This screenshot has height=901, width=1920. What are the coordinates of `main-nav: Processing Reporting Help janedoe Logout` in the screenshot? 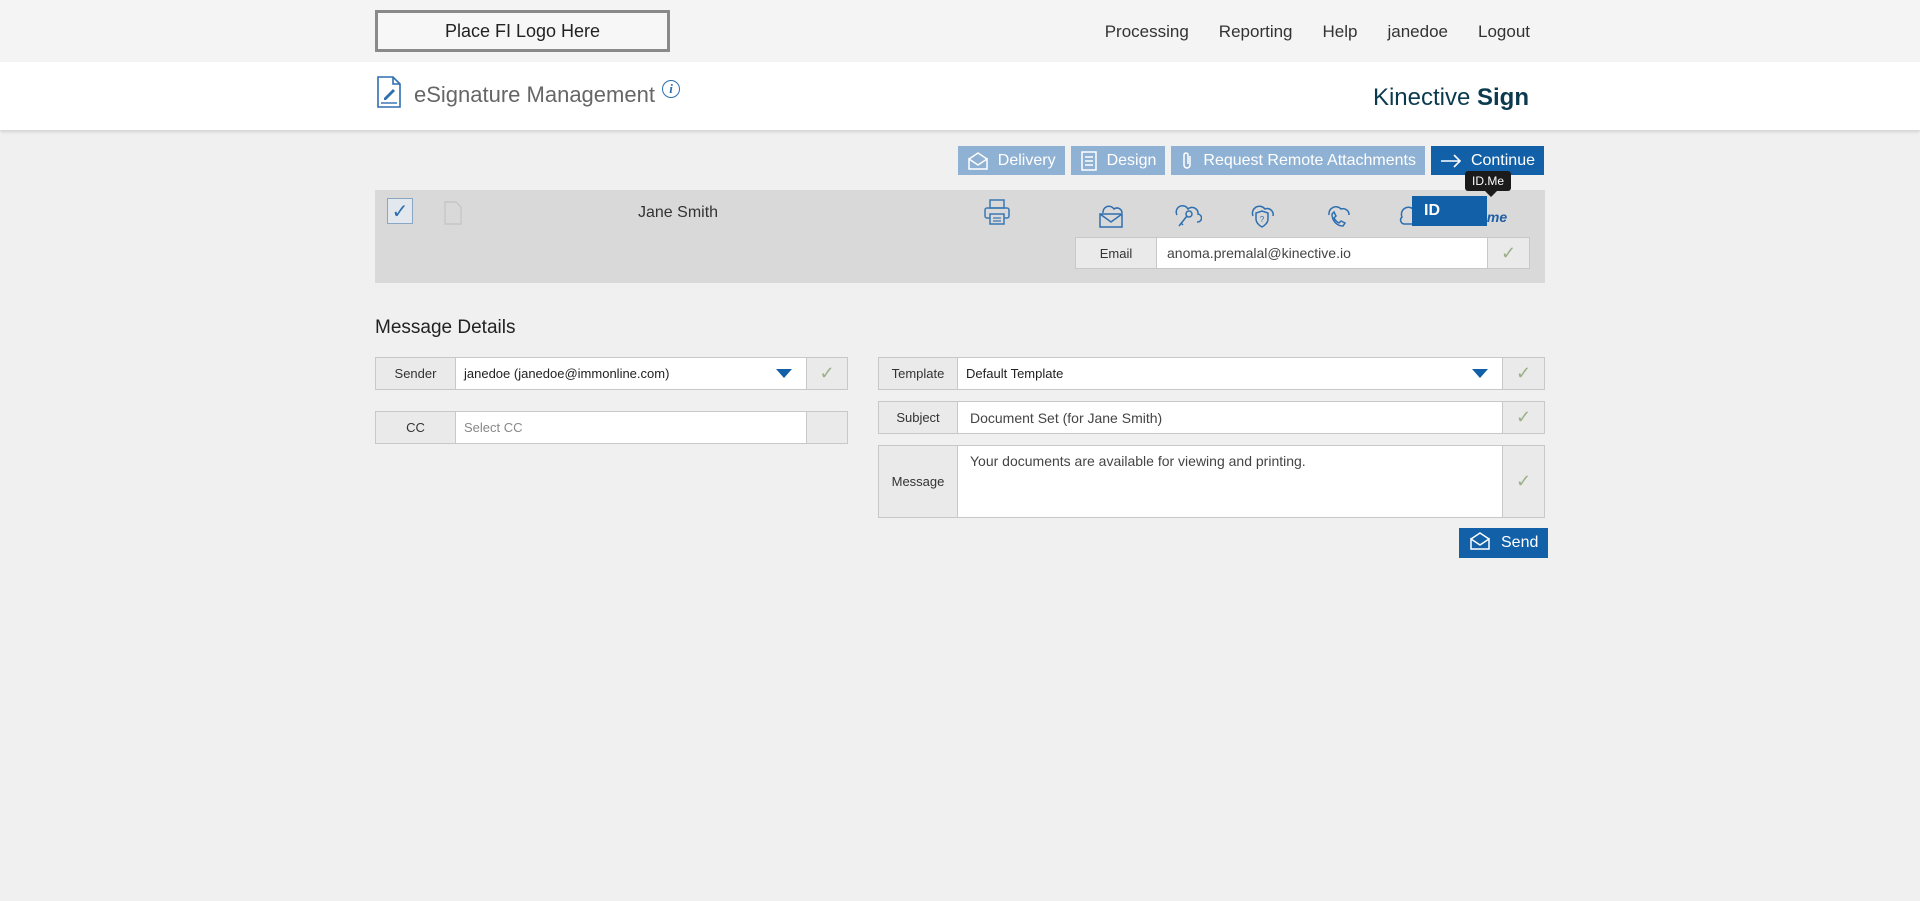 It's located at (1317, 32).